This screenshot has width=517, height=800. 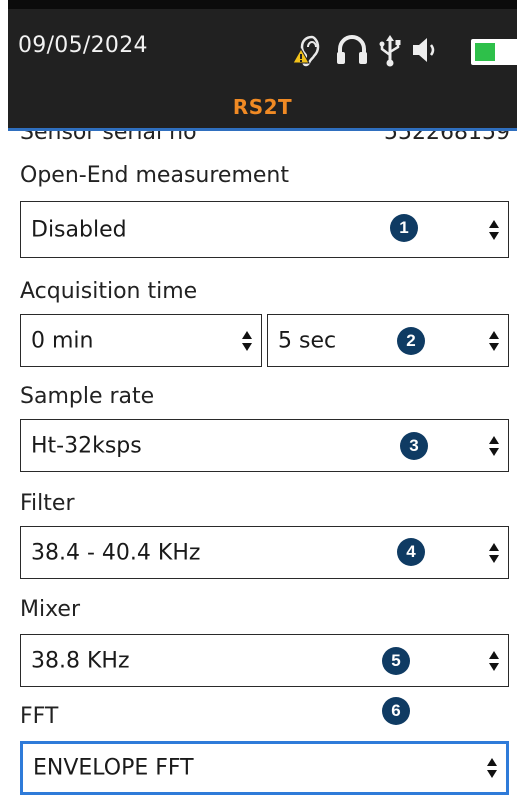 What do you see at coordinates (116, 552) in the screenshot?
I see `filter-value: 38.4 - 40.4 KHz` at bounding box center [116, 552].